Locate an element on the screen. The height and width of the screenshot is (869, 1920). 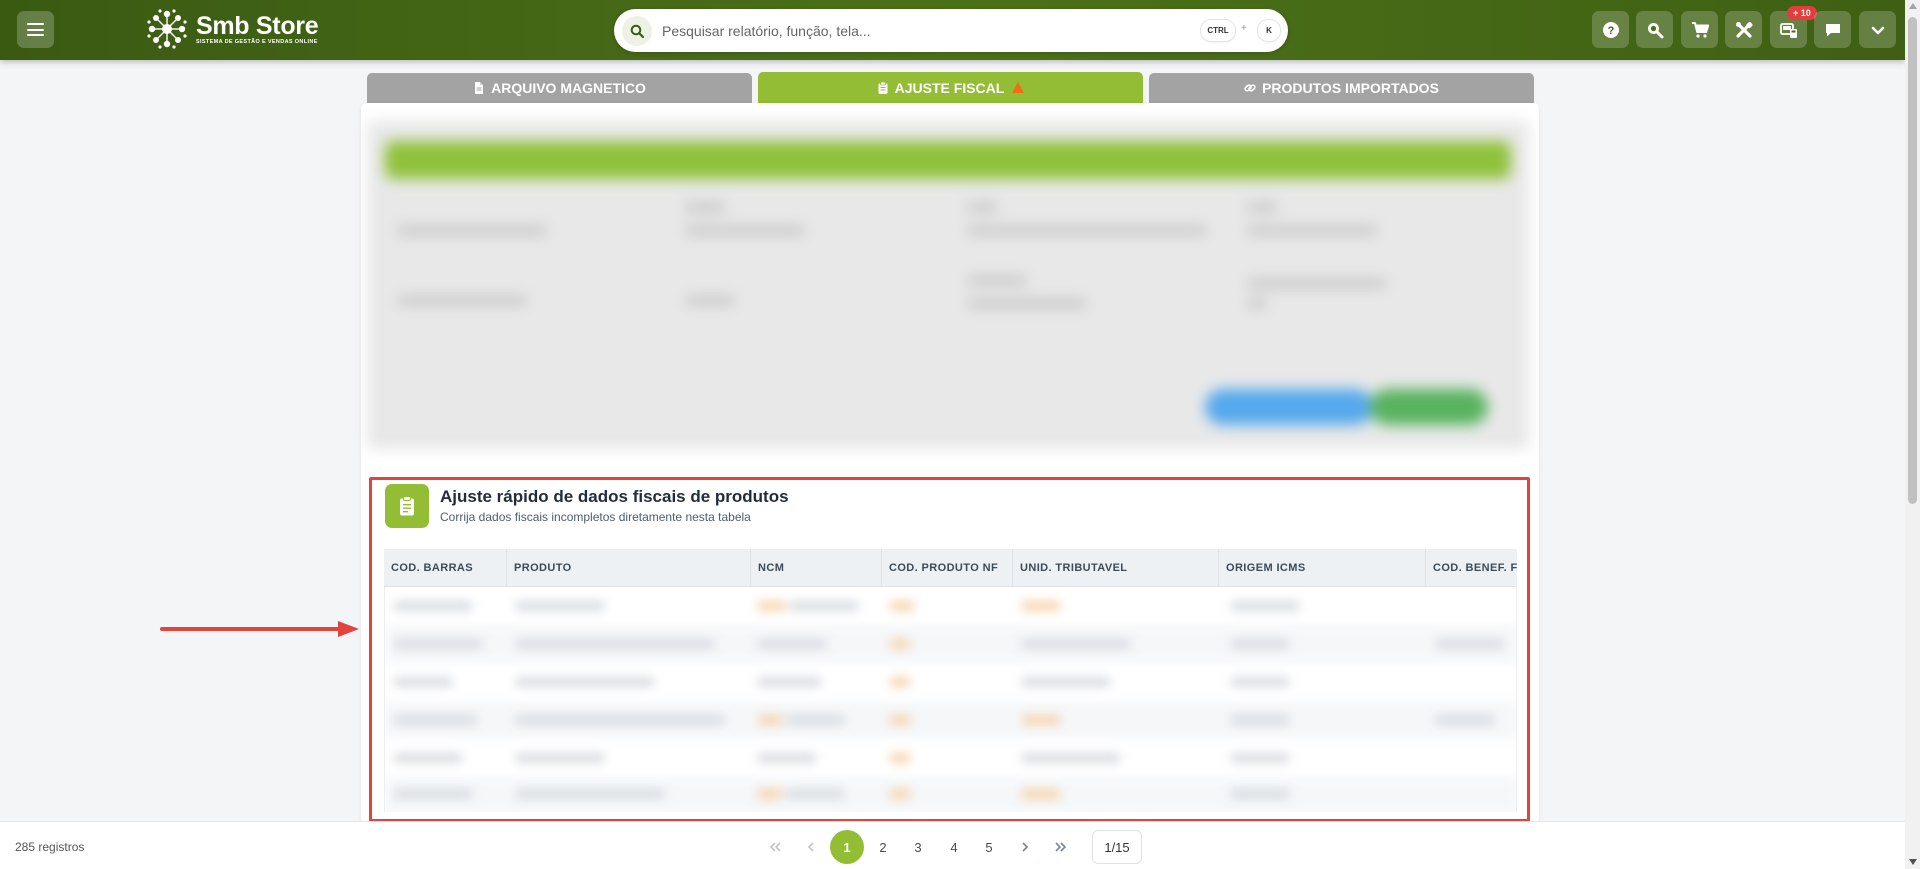
first-page-button is located at coordinates (775, 847).